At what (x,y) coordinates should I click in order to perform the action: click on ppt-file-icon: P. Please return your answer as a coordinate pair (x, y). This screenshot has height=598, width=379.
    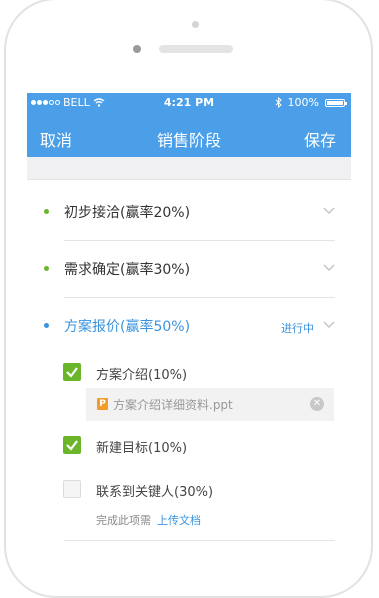
    Looking at the image, I should click on (102, 404).